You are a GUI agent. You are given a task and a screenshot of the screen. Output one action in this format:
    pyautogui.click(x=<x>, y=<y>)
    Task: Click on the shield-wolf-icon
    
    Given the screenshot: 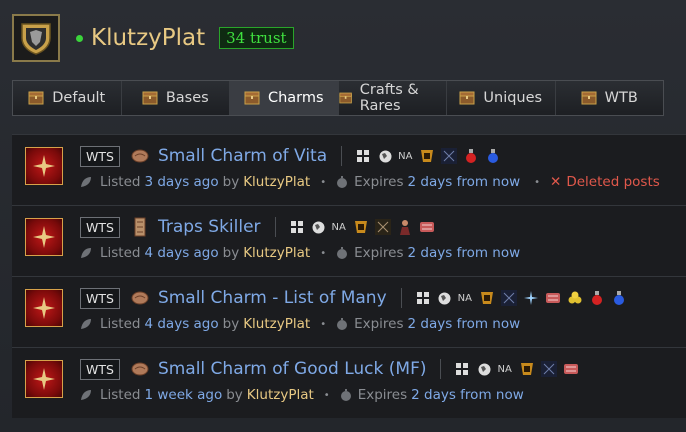 What is the action you would take?
    pyautogui.click(x=36, y=39)
    